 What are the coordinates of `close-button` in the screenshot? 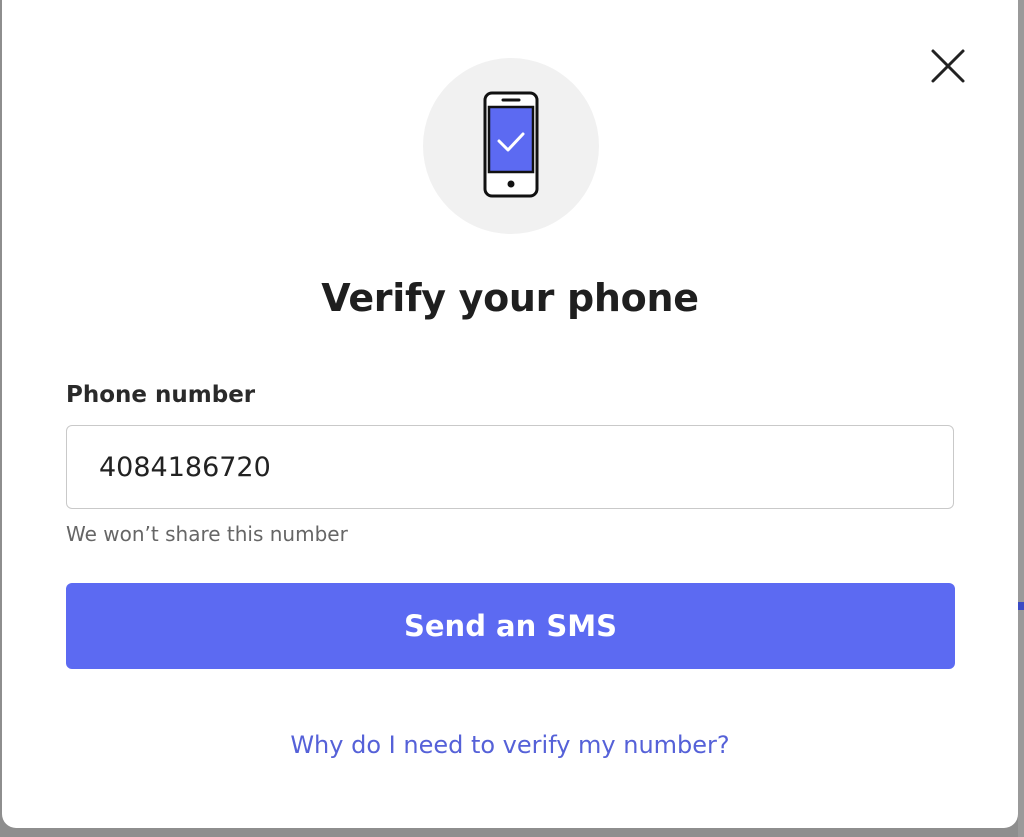 It's located at (948, 66).